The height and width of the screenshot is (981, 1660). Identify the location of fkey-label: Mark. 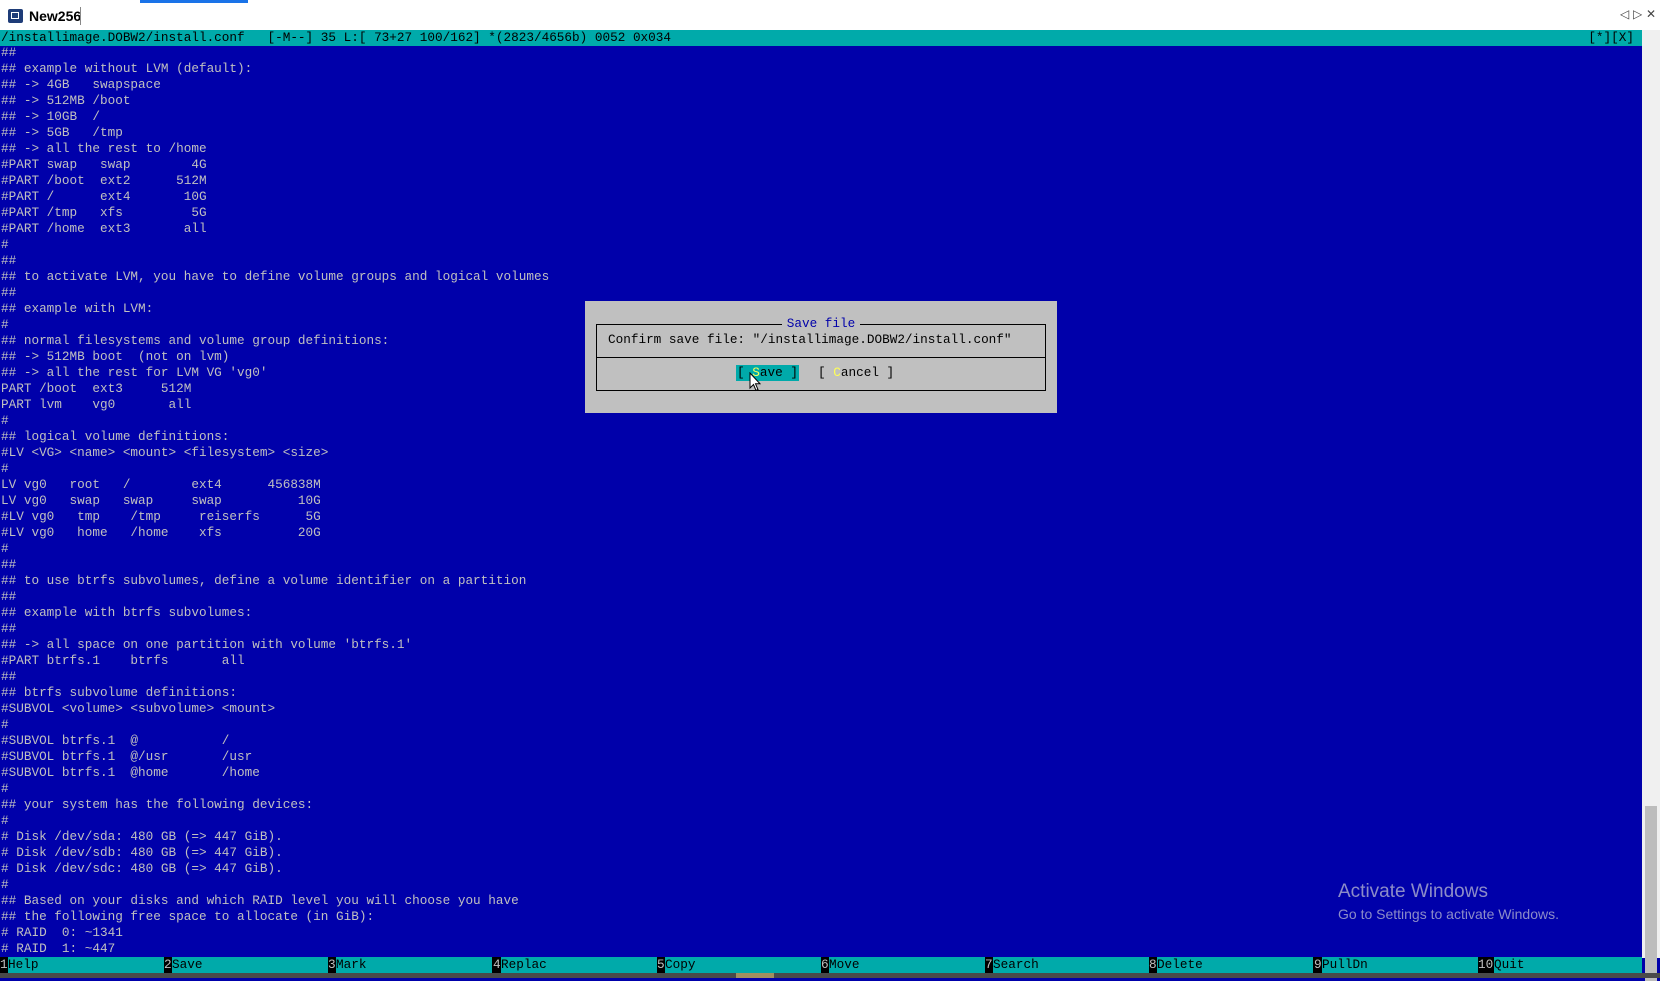
(414, 965).